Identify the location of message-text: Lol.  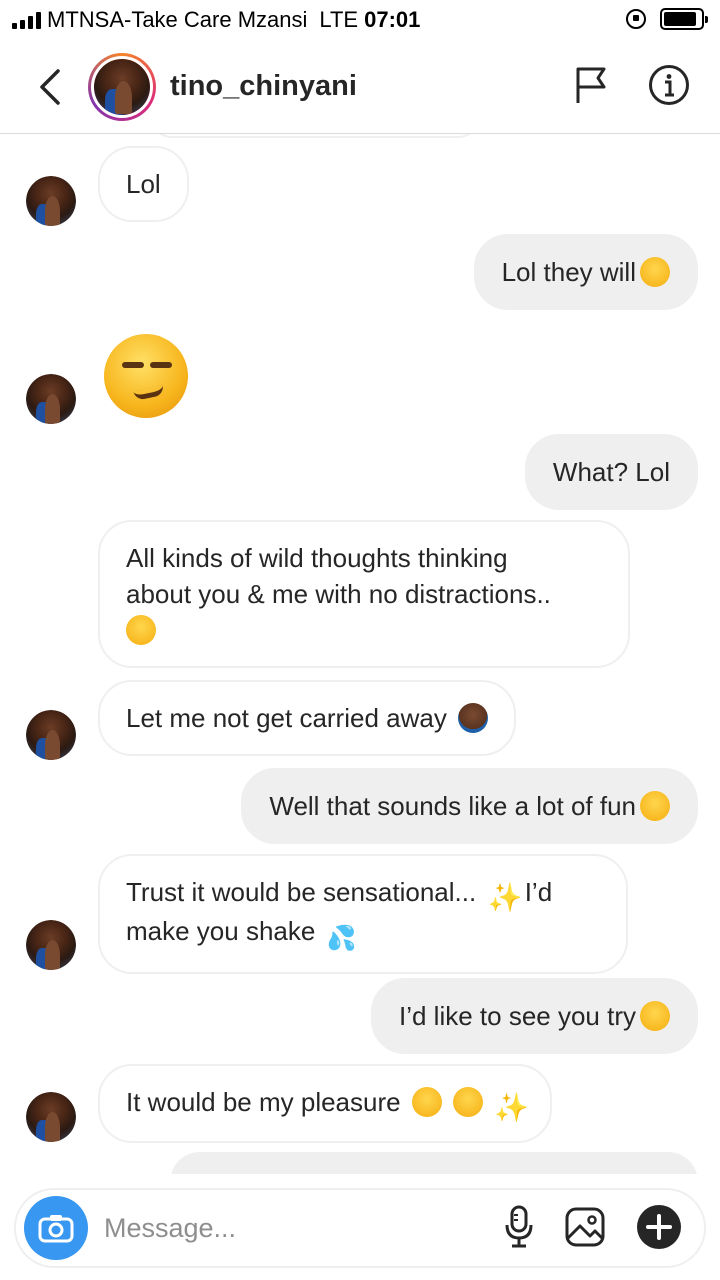
(143, 184).